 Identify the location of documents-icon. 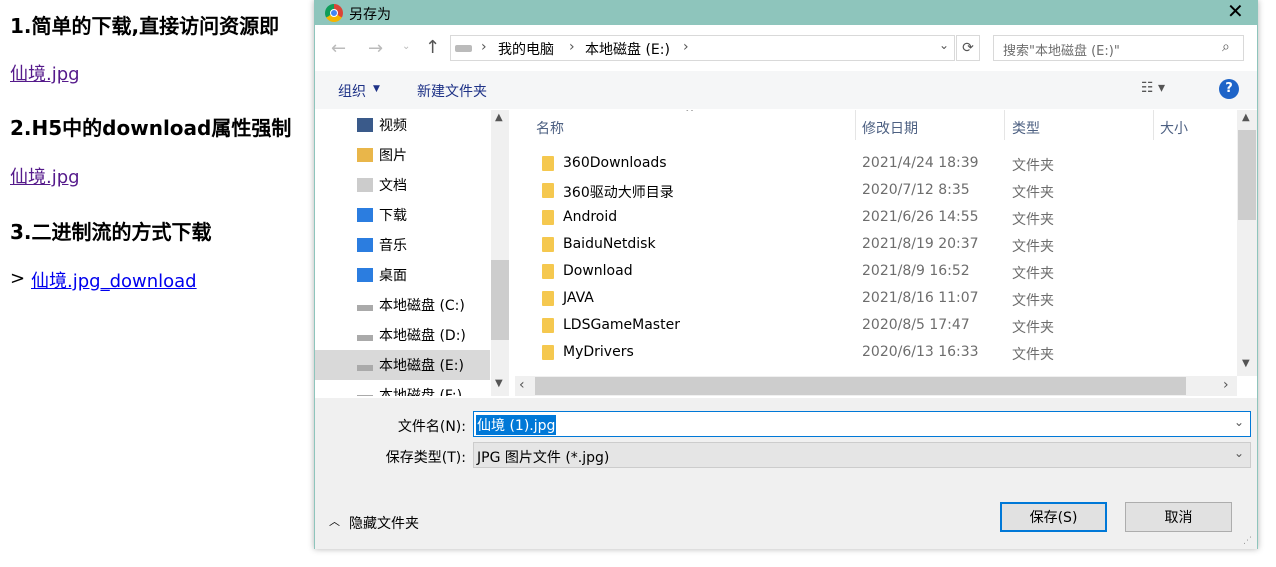
(365, 185).